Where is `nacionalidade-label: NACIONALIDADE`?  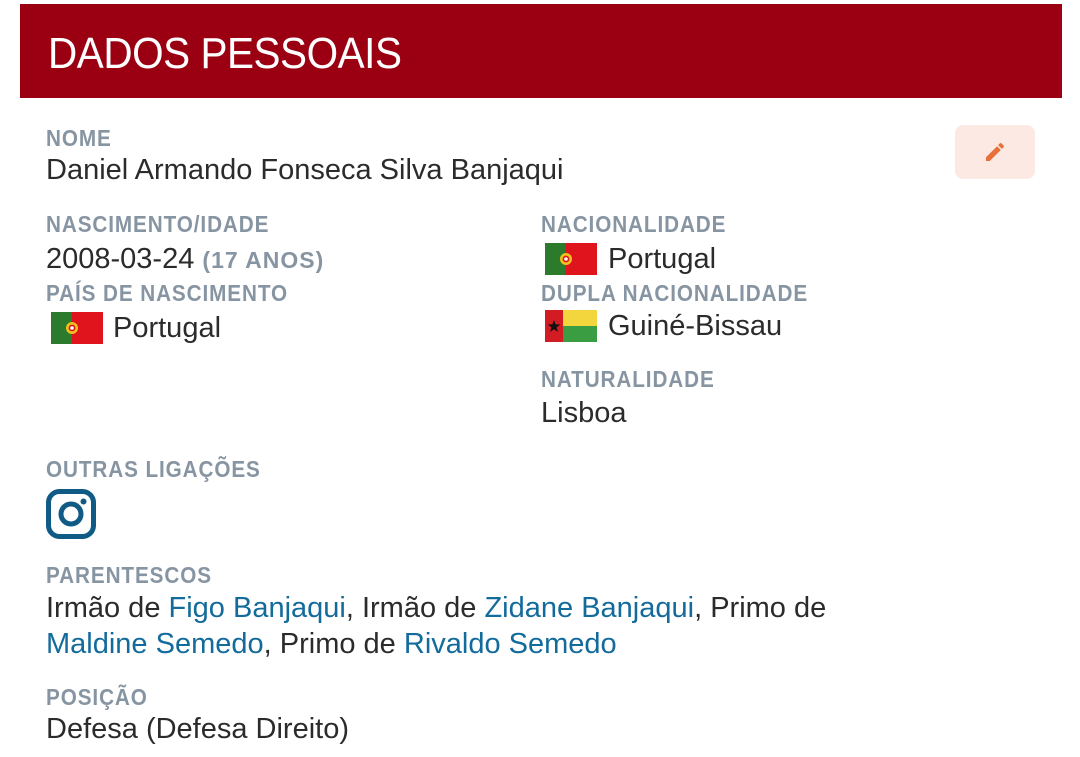 nacionalidade-label: NACIONALIDADE is located at coordinates (634, 224).